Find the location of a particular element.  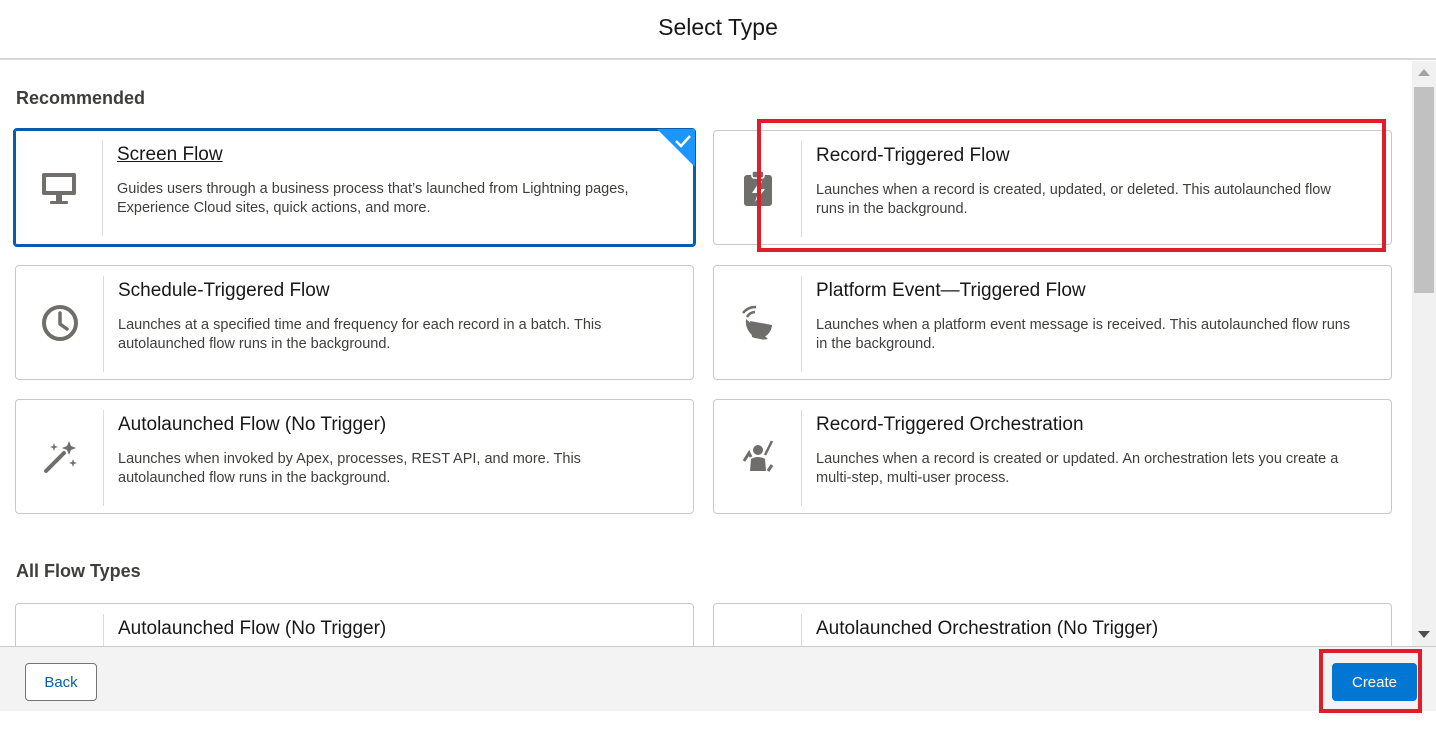

card-title: Record-Triggered Flow is located at coordinates (913, 155).